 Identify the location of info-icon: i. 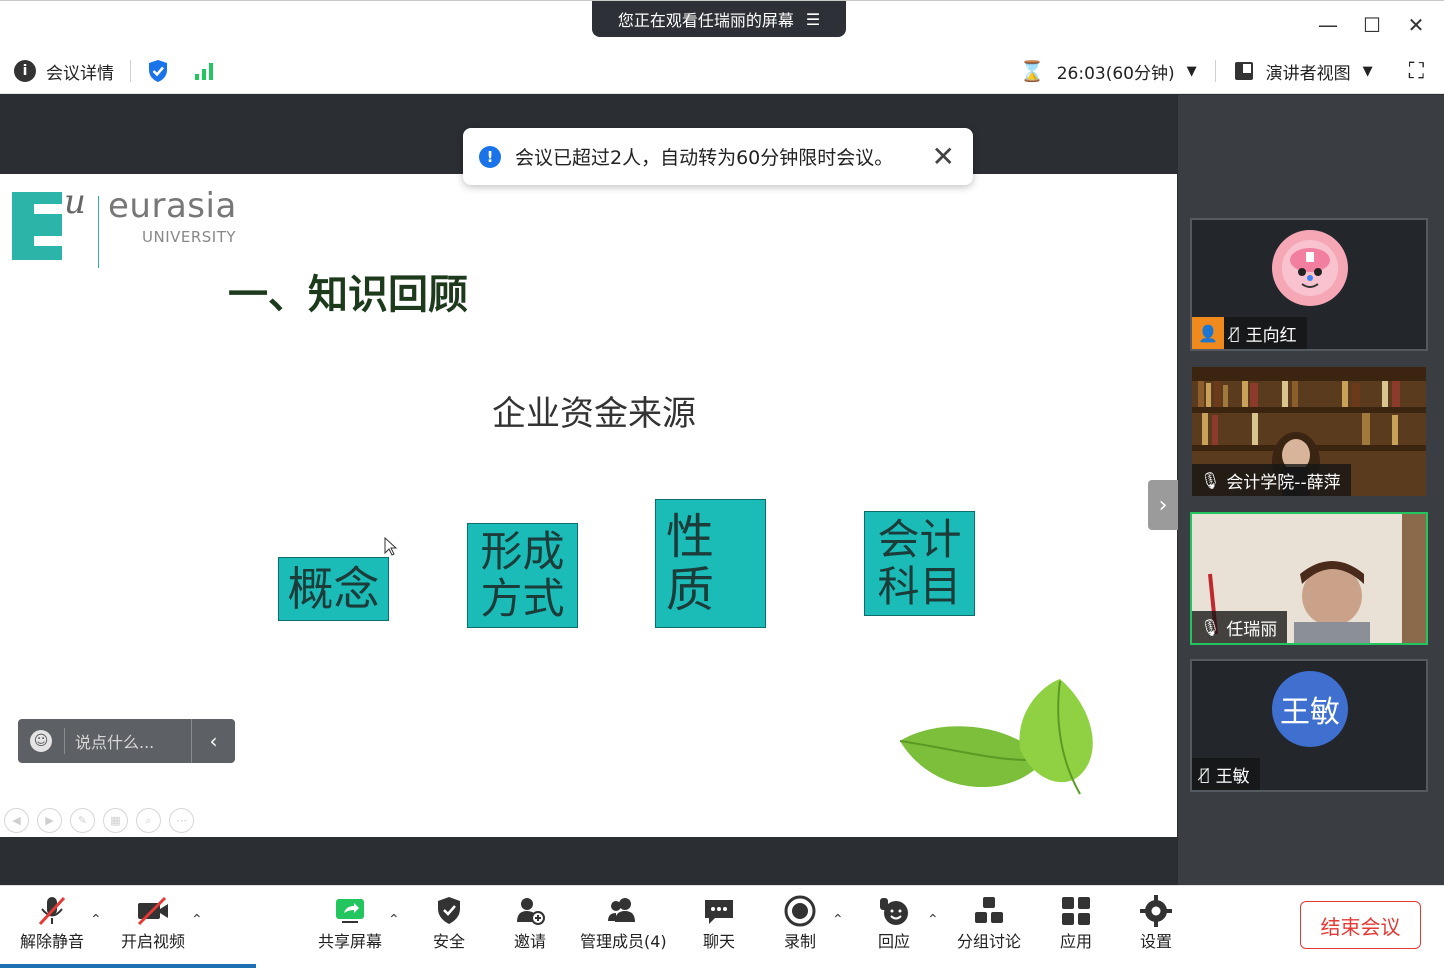
(25, 71).